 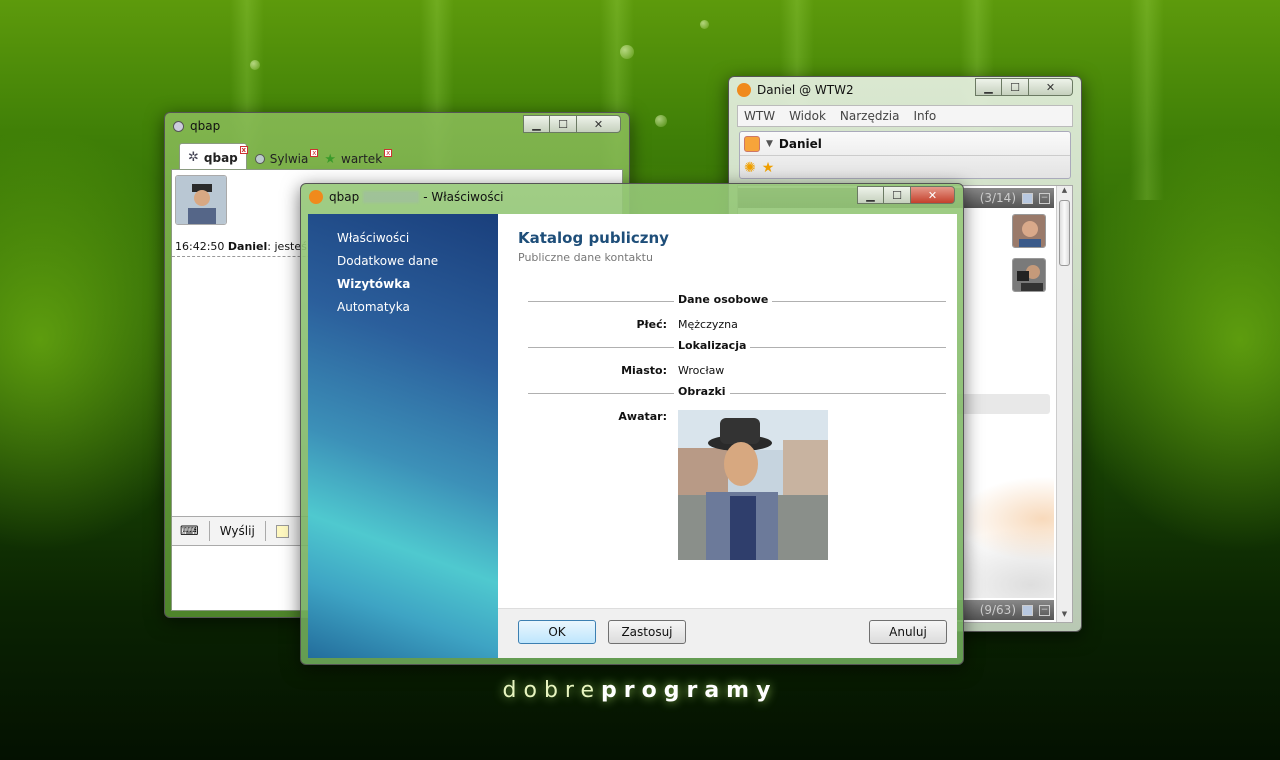 What do you see at coordinates (644, 370) in the screenshot?
I see `city-label: Miasto:` at bounding box center [644, 370].